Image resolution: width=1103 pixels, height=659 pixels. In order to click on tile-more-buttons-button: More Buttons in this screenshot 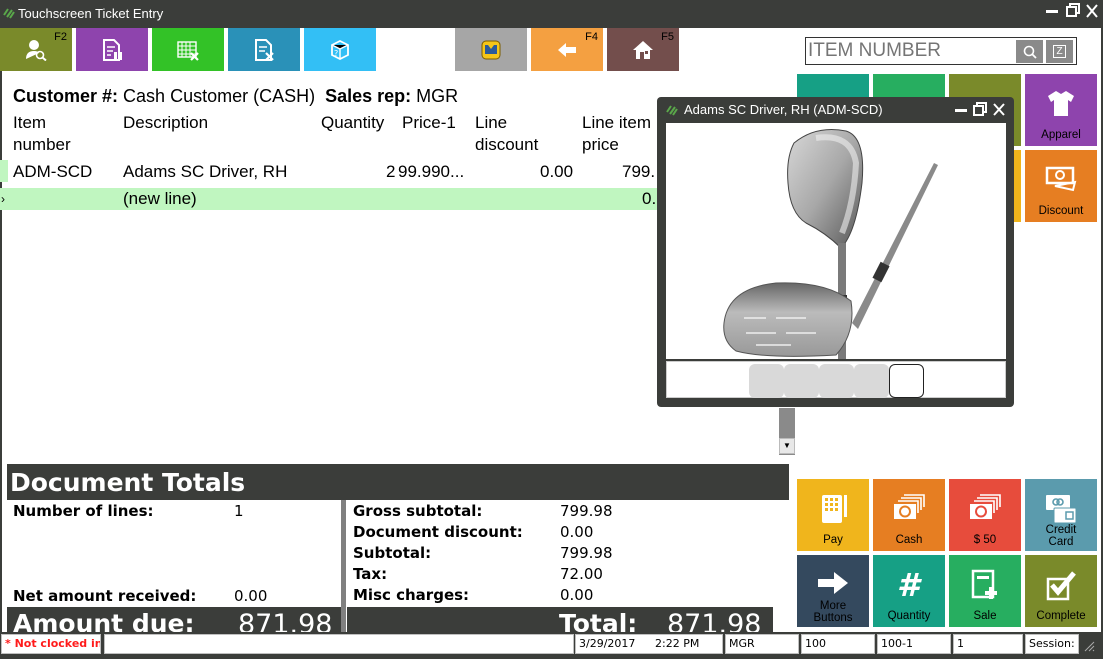, I will do `click(833, 591)`.